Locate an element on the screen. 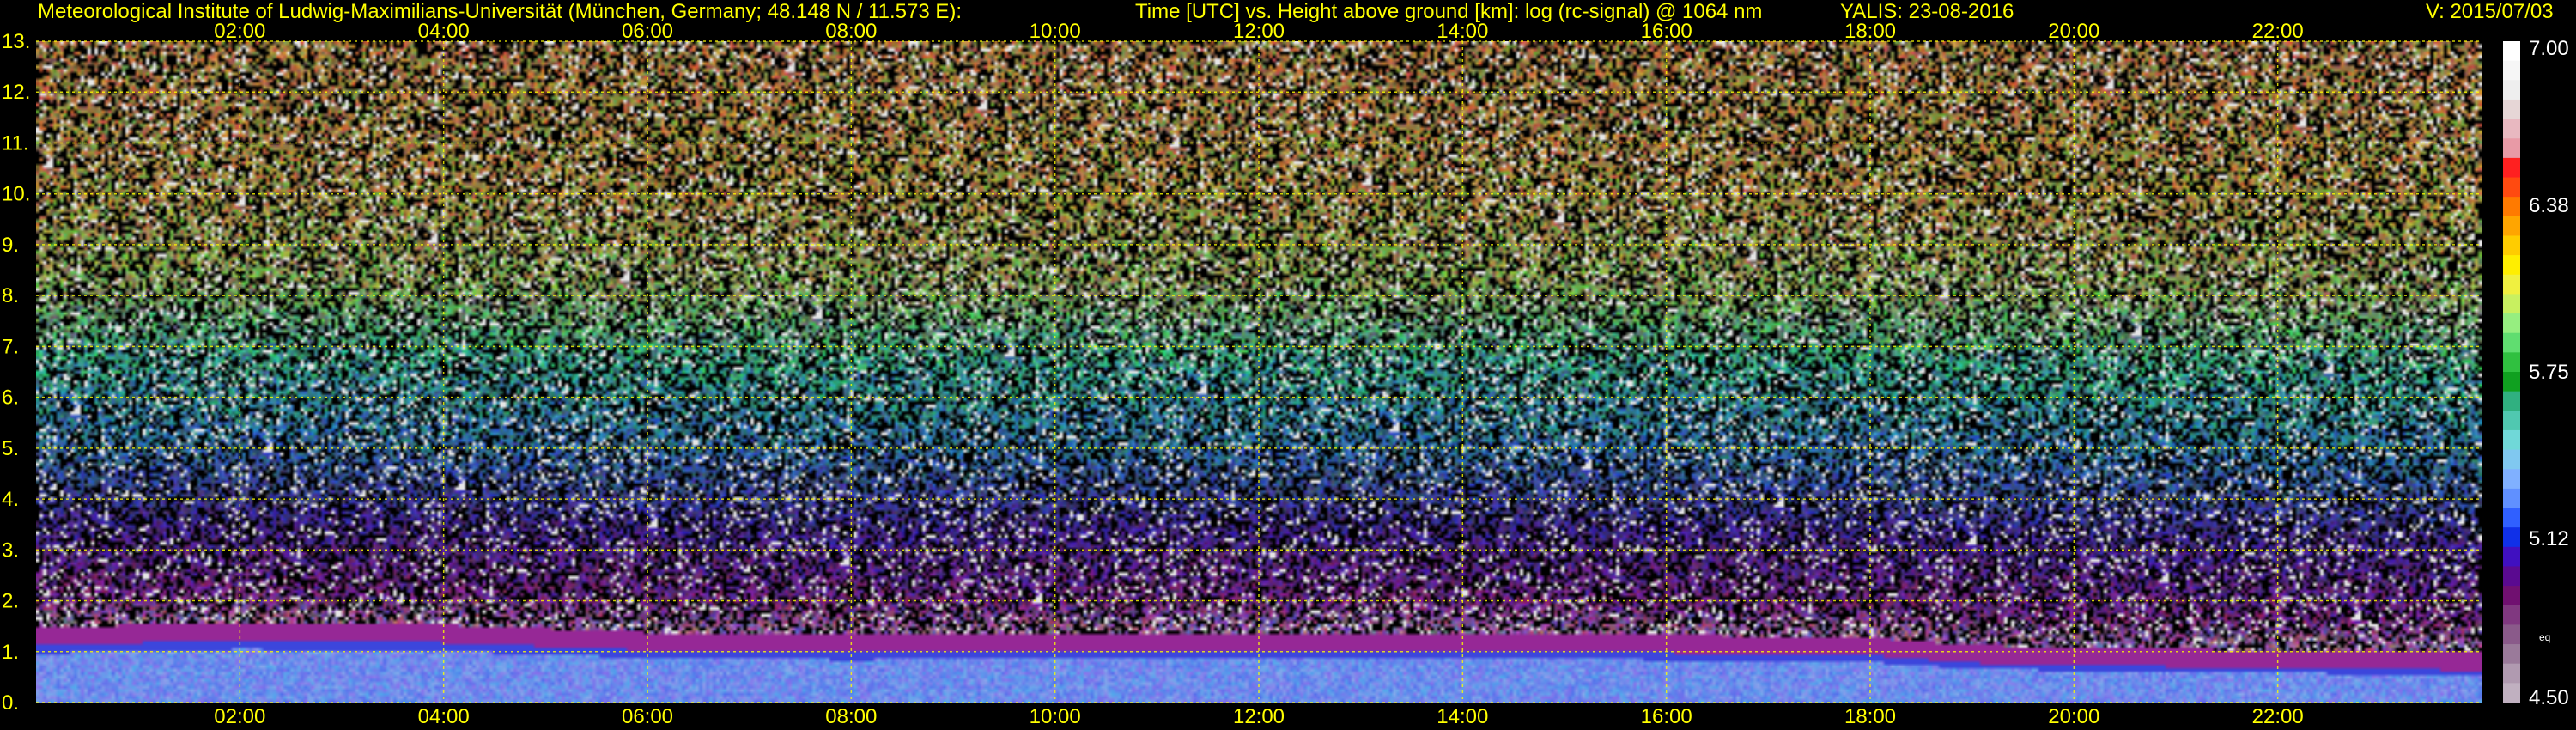  y-tick-label: 9. is located at coordinates (11, 245).